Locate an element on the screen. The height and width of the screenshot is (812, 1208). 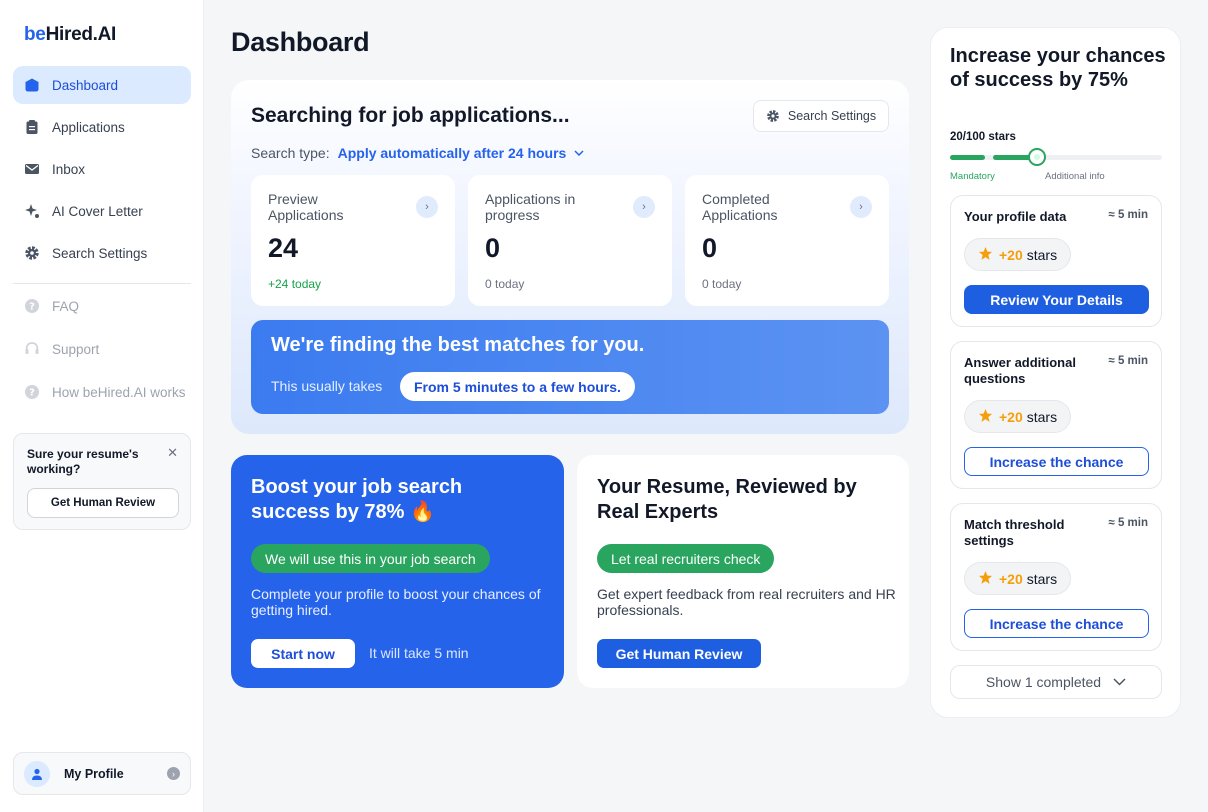
sidebar-item-ai-cover-letter: AI Cover Letter is located at coordinates (102, 211).